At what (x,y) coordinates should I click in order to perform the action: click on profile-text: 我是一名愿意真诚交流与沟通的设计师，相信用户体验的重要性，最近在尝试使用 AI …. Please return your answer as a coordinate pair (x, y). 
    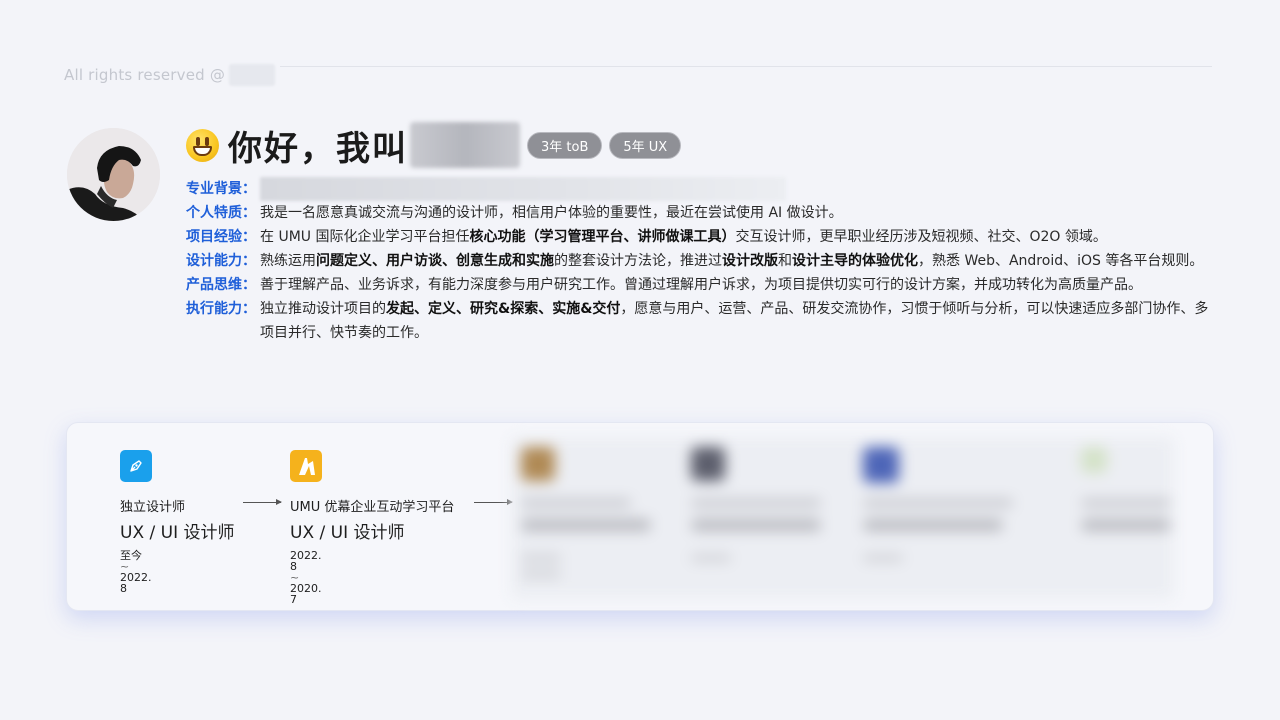
    Looking at the image, I should click on (738, 213).